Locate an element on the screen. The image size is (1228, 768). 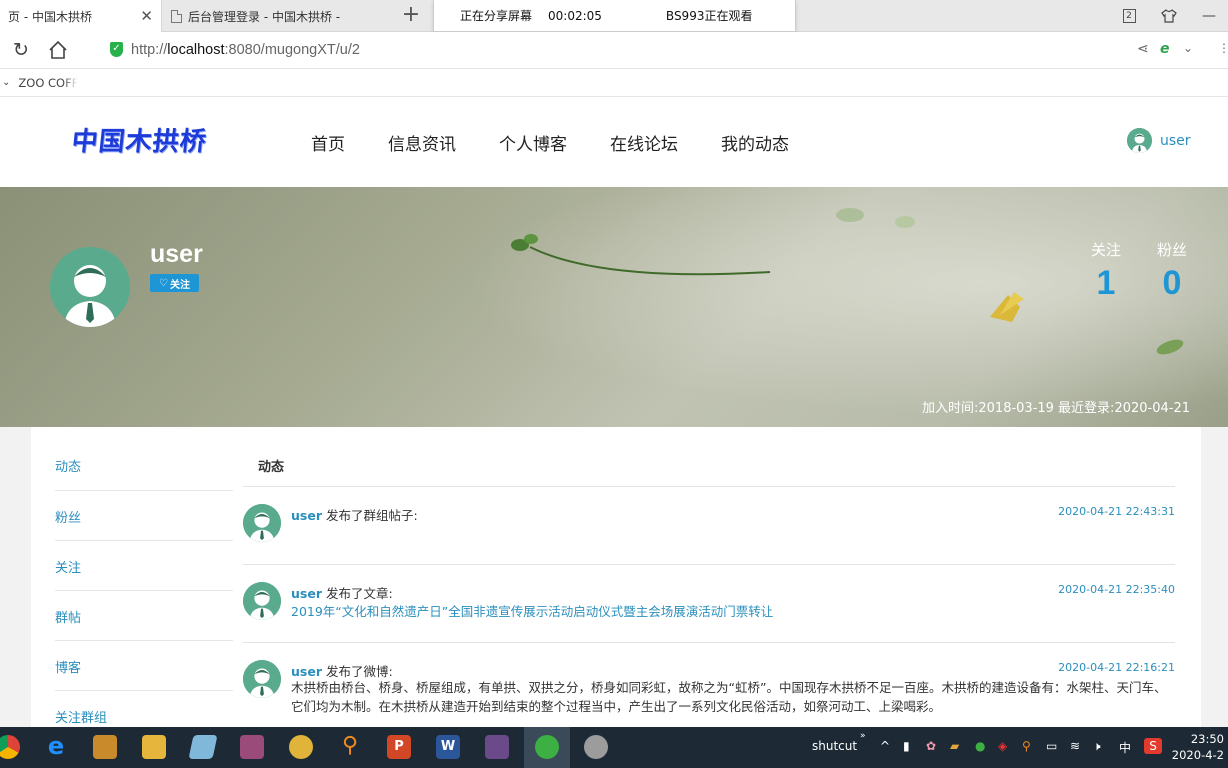
heart-icon: ♡ is located at coordinates (163, 283).